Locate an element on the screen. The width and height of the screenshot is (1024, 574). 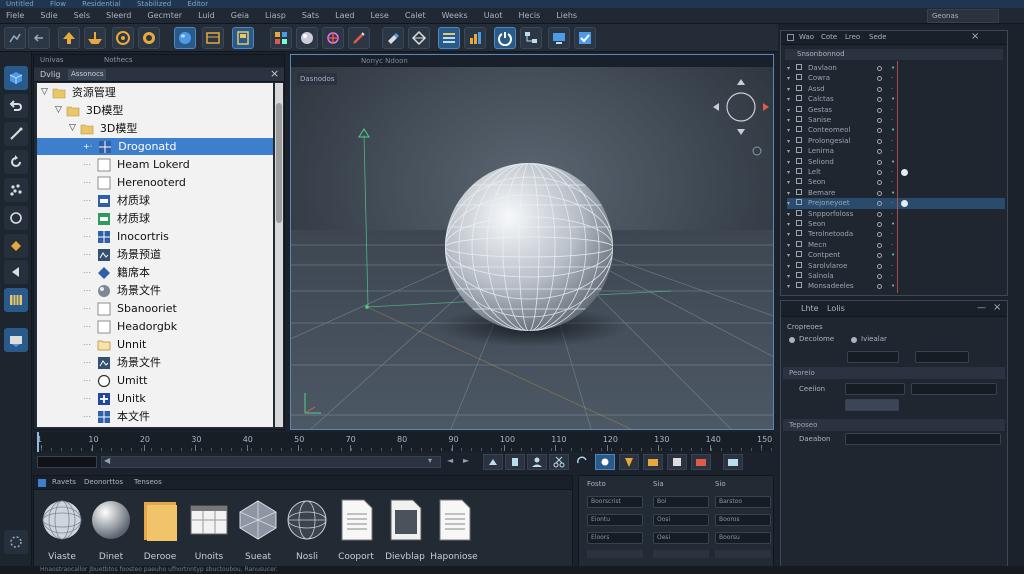
cube-tool-button is located at coordinates (16, 78).